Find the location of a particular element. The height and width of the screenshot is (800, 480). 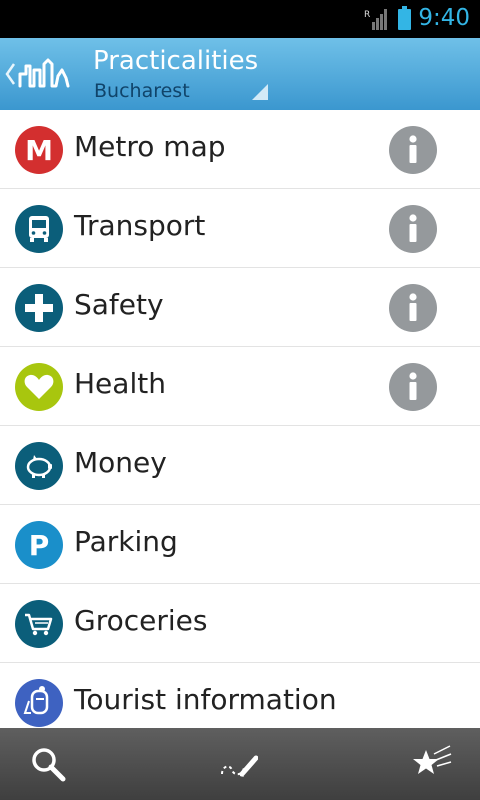

list-item-label: Tourist information is located at coordinates (205, 699).